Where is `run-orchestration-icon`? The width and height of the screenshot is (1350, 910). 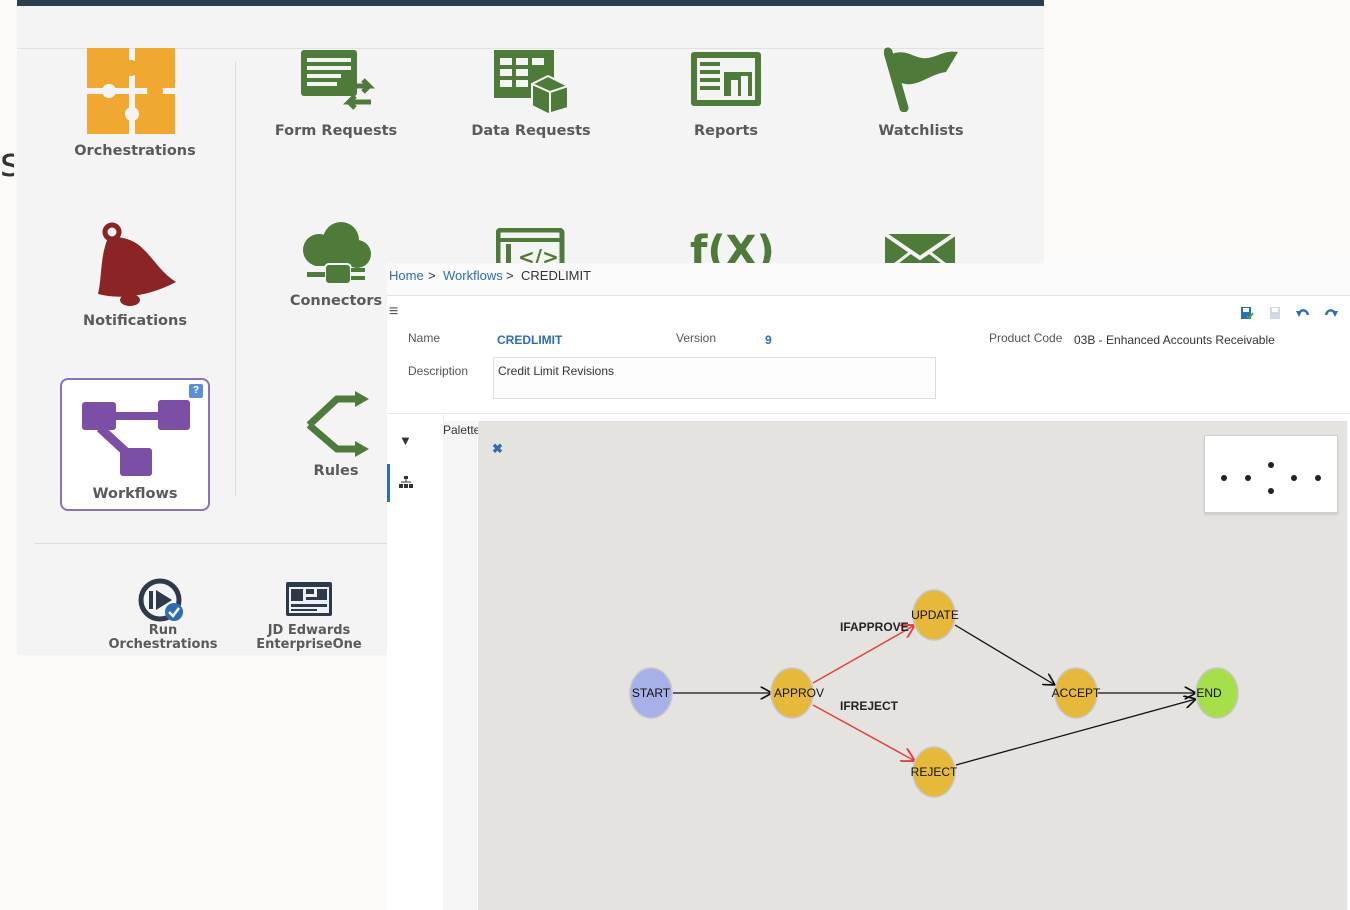
run-orchestration-icon is located at coordinates (160, 600).